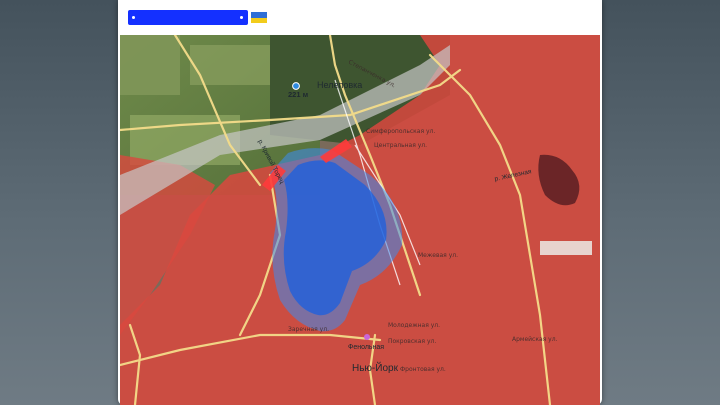 This screenshot has width=720, height=405. Describe the element at coordinates (259, 17) in the screenshot. I see `ukraine-flag-icon` at that location.